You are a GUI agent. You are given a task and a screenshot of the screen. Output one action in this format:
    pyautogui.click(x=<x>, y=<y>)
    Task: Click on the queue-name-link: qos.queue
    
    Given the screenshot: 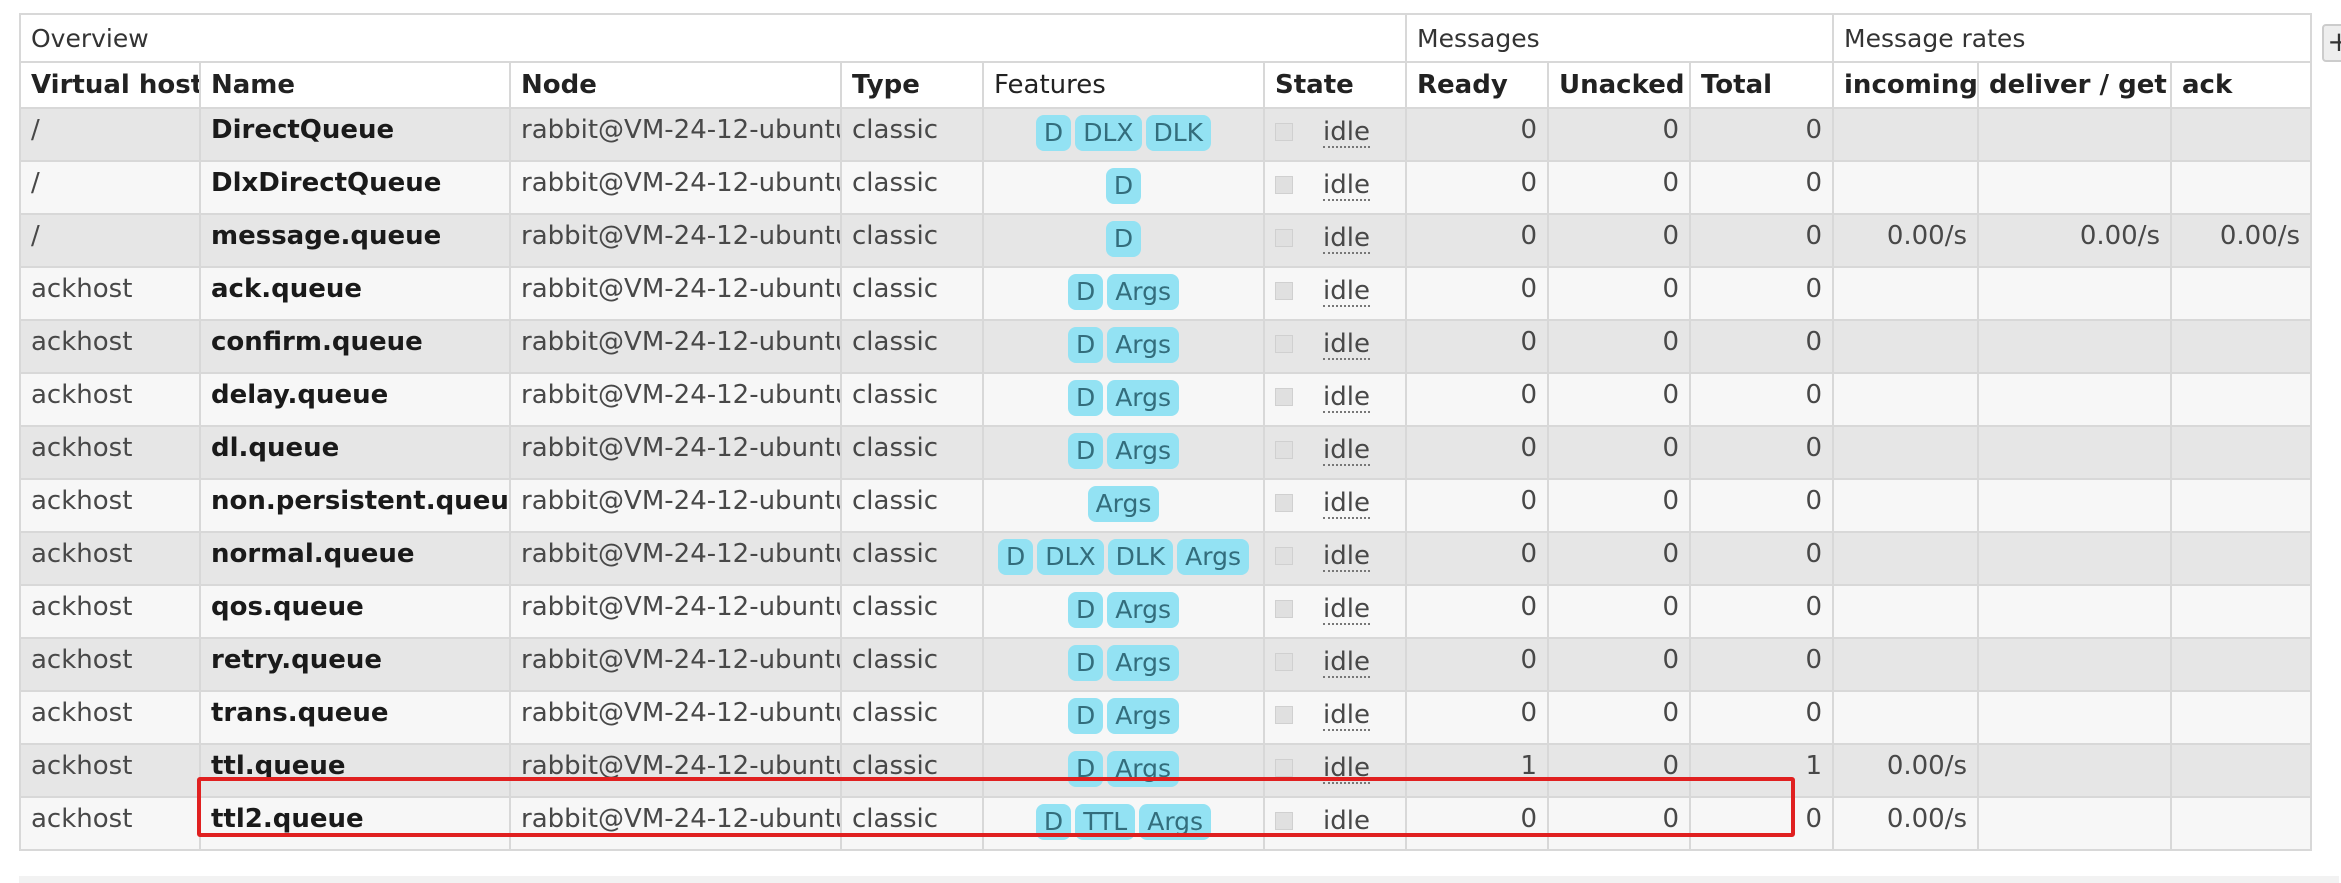 What is the action you would take?
    pyautogui.click(x=355, y=611)
    